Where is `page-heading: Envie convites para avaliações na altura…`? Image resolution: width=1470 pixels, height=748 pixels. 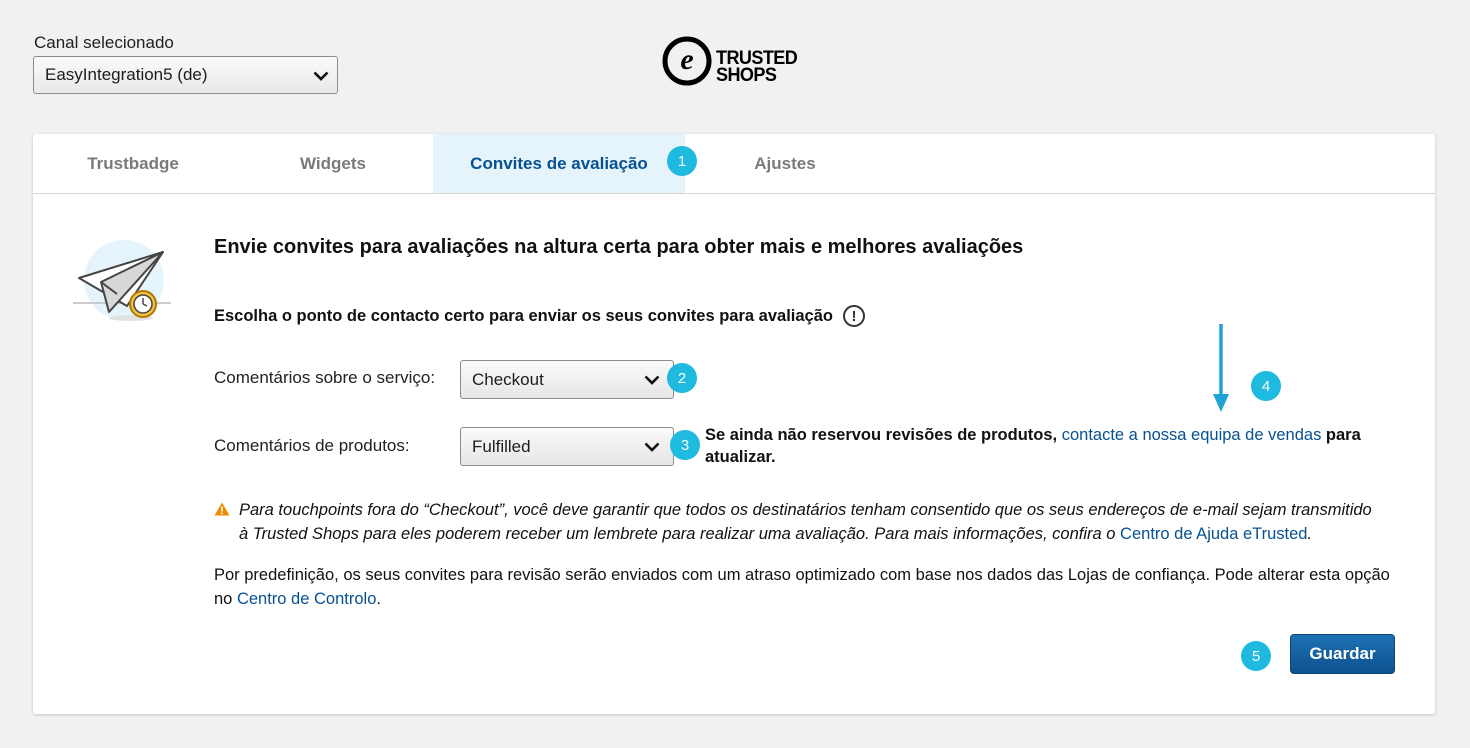
page-heading: Envie convites para avaliações na altura… is located at coordinates (619, 247).